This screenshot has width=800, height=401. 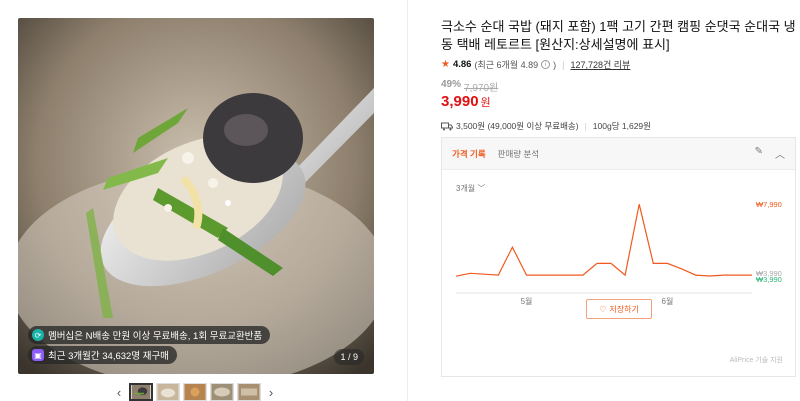 I want to click on tab-sales-analysis: 판매량 분석, so click(x=518, y=154).